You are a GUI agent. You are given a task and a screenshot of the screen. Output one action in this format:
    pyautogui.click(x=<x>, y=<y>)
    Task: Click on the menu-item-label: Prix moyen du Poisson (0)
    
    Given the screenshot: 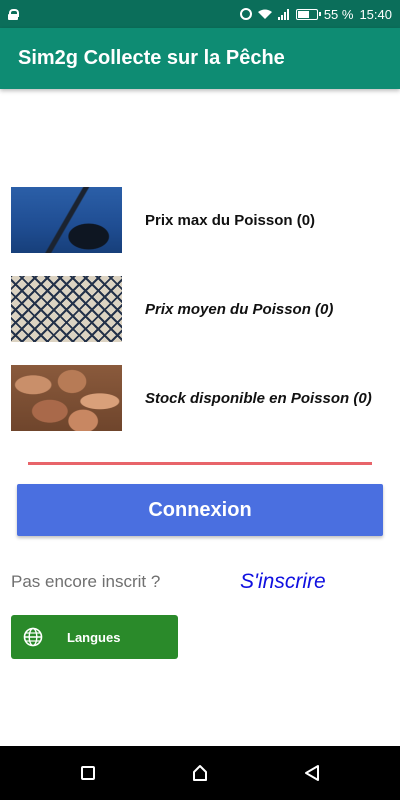 What is the action you would take?
    pyautogui.click(x=239, y=309)
    